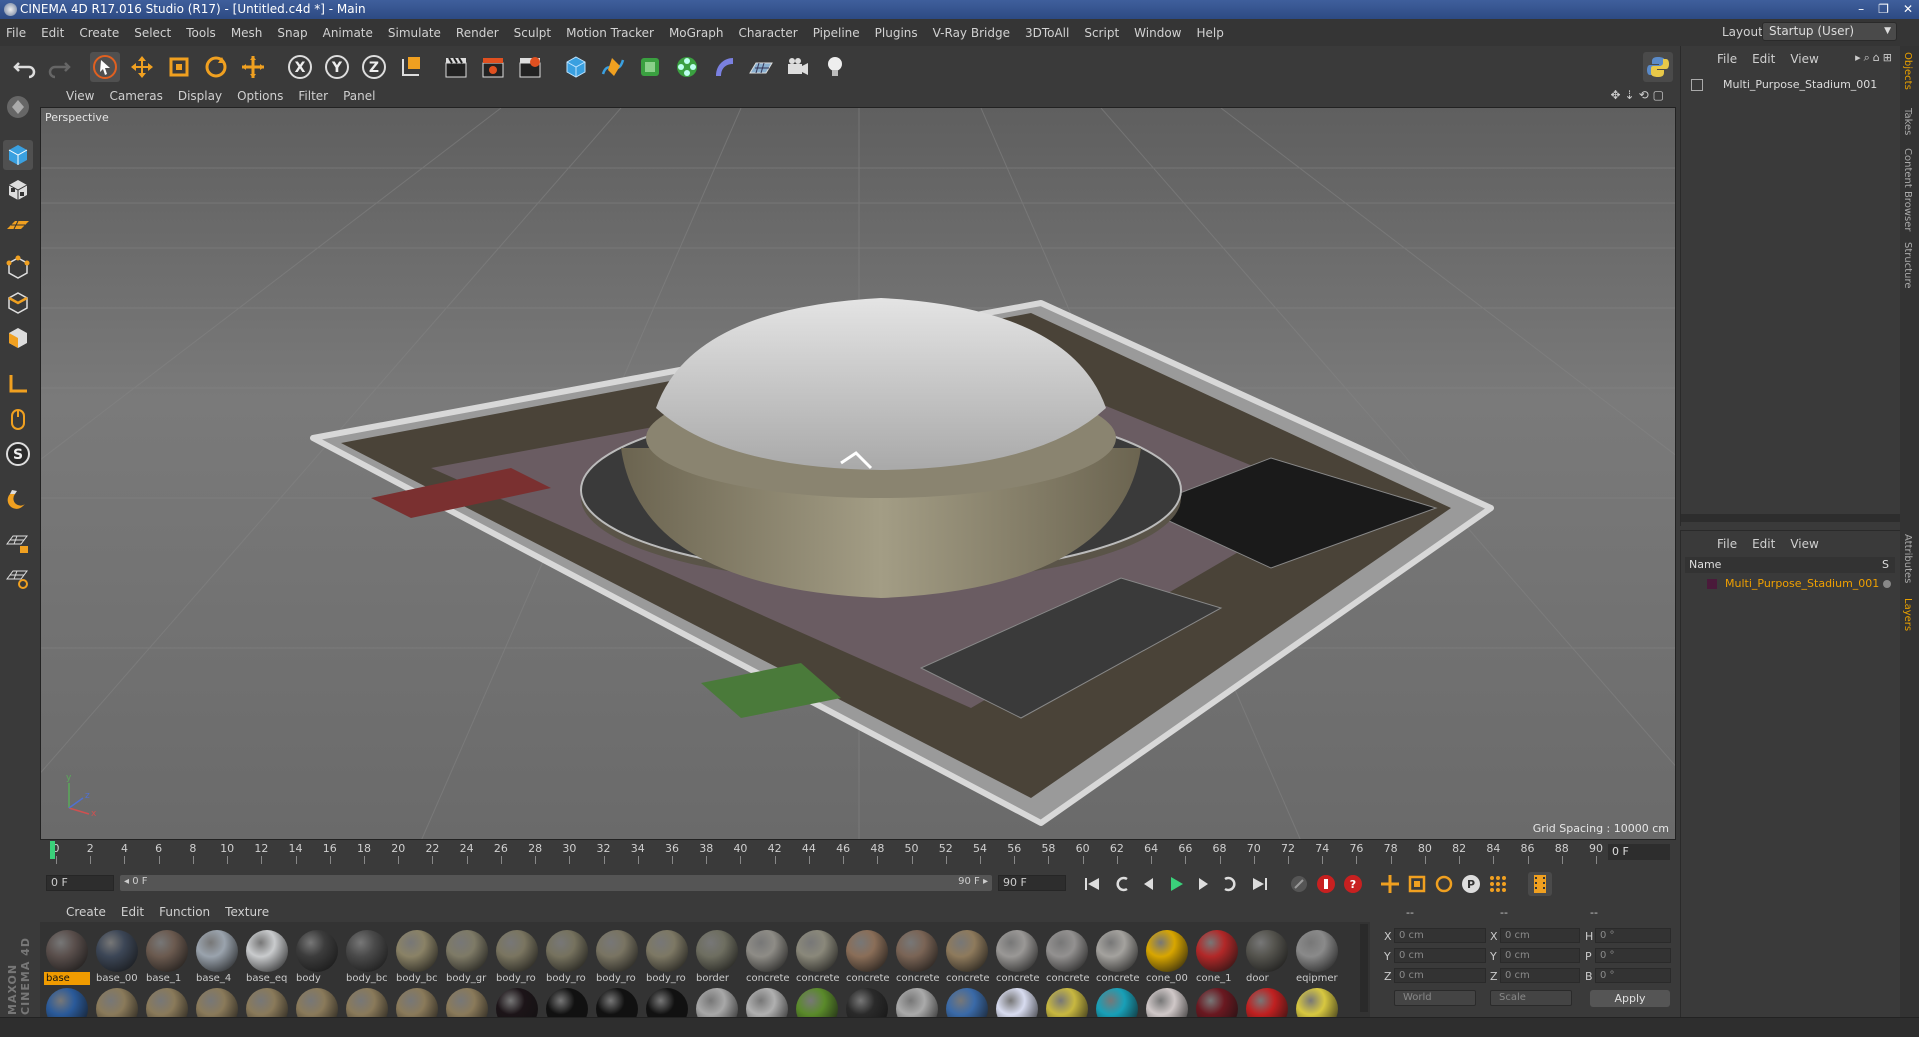  Describe the element at coordinates (1907, 71) in the screenshot. I see `tab-objects: Objects` at that location.